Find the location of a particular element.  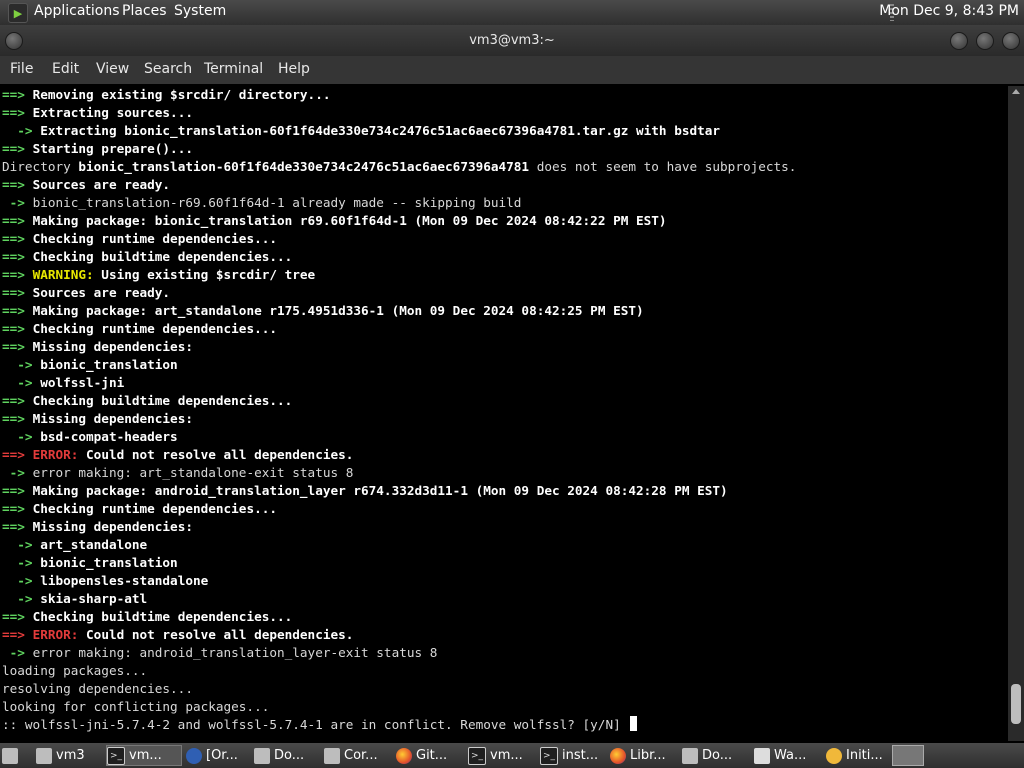

window-titlebar: vm3@vm3:~ is located at coordinates (512, 40).